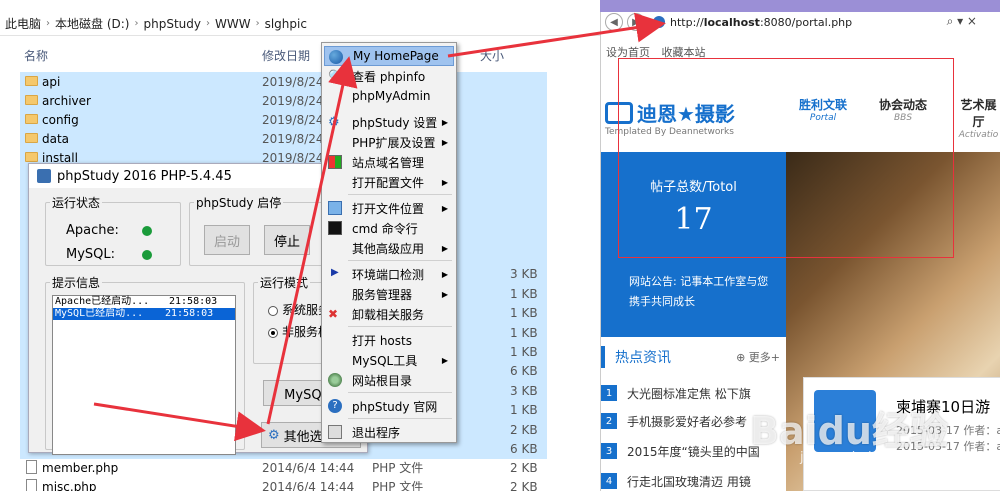 The height and width of the screenshot is (491, 1000). What do you see at coordinates (556, 35) in the screenshot?
I see `arrow-to-url` at bounding box center [556, 35].